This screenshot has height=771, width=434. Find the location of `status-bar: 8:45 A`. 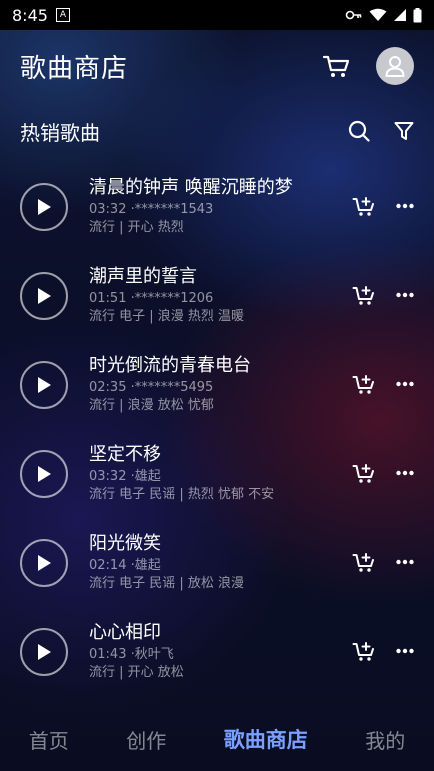

status-bar: 8:45 A is located at coordinates (217, 15).